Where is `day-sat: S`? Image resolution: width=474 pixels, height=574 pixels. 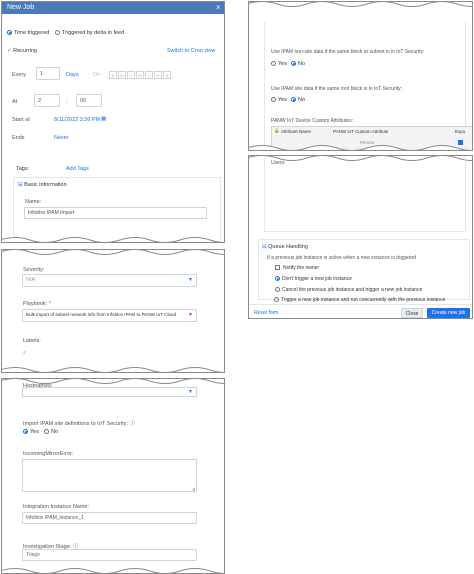 day-sat: S is located at coordinates (167, 75).